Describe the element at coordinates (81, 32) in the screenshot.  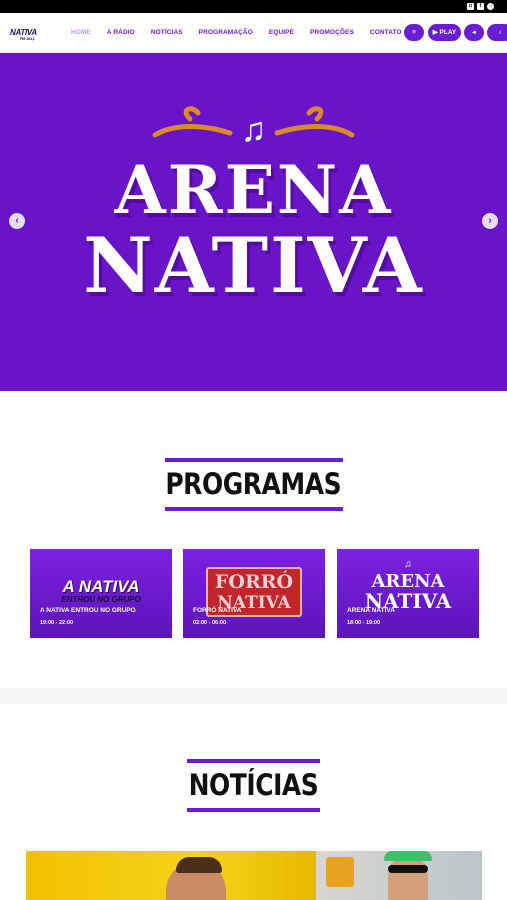
I see `menu-item-home: HOME` at that location.